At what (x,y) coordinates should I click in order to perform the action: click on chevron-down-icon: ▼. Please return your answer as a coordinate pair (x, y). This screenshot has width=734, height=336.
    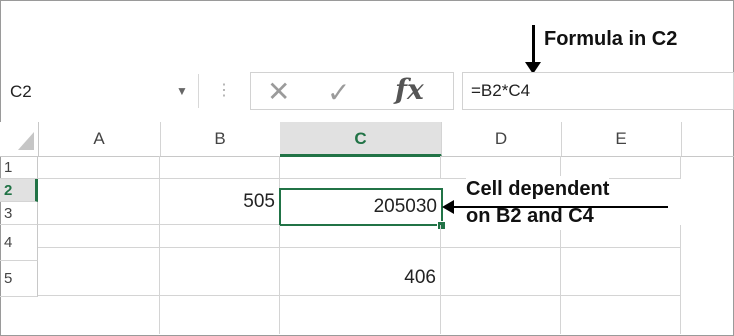
    Looking at the image, I should click on (182, 91).